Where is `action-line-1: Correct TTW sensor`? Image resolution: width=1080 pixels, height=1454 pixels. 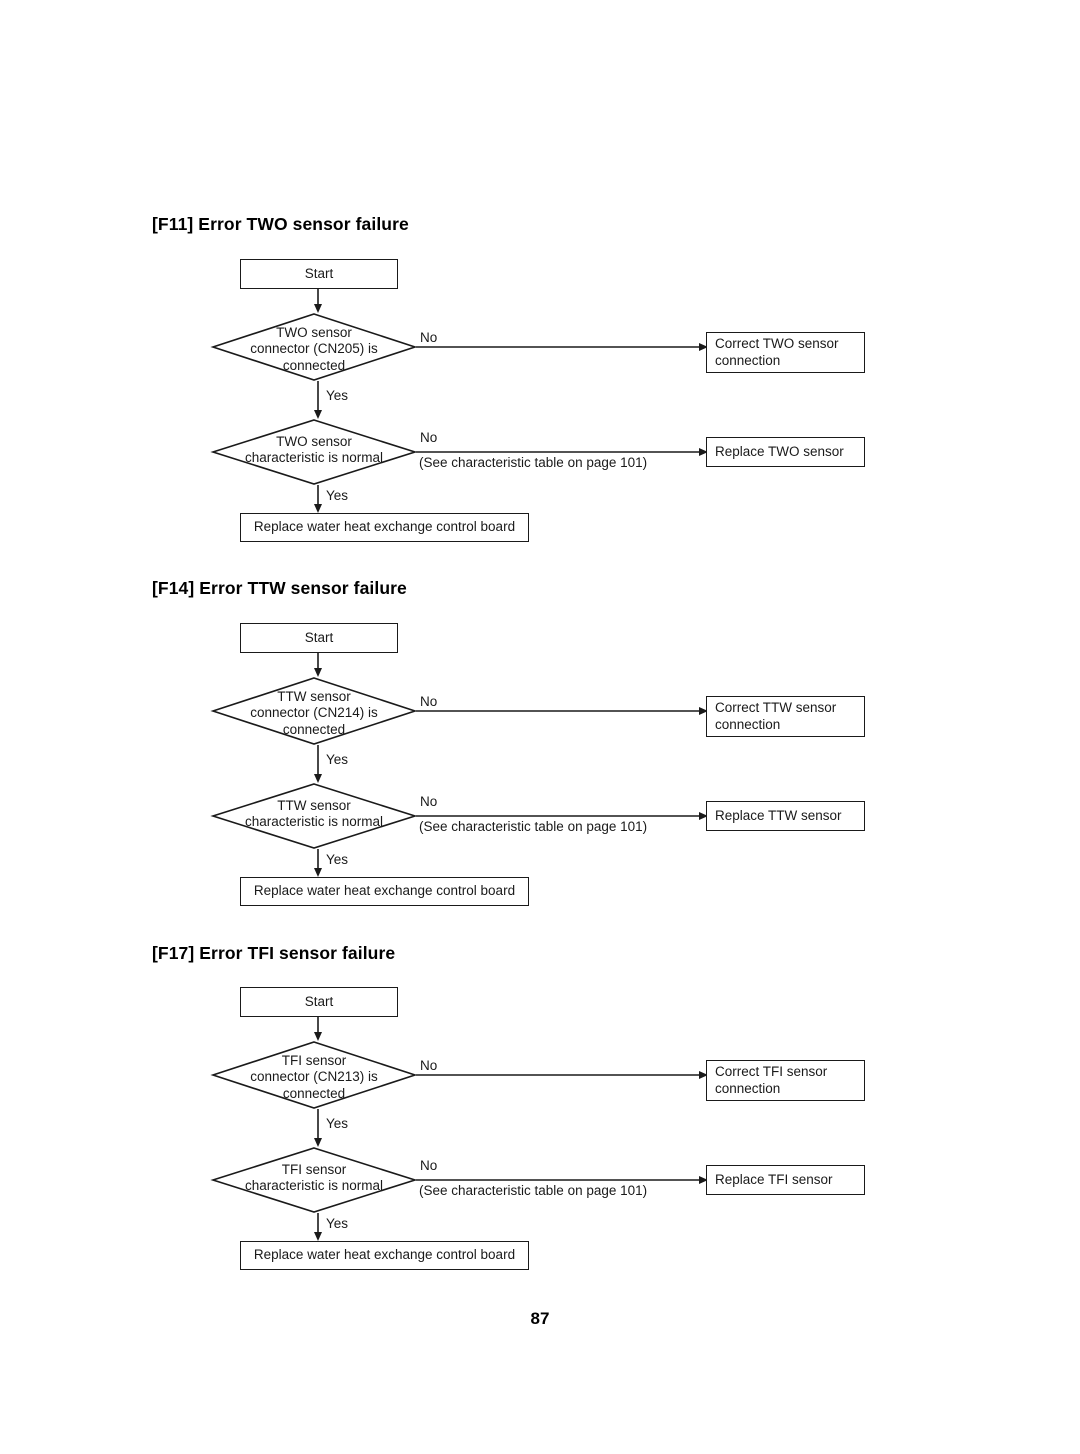
action-line-1: Correct TTW sensor is located at coordinates (776, 707).